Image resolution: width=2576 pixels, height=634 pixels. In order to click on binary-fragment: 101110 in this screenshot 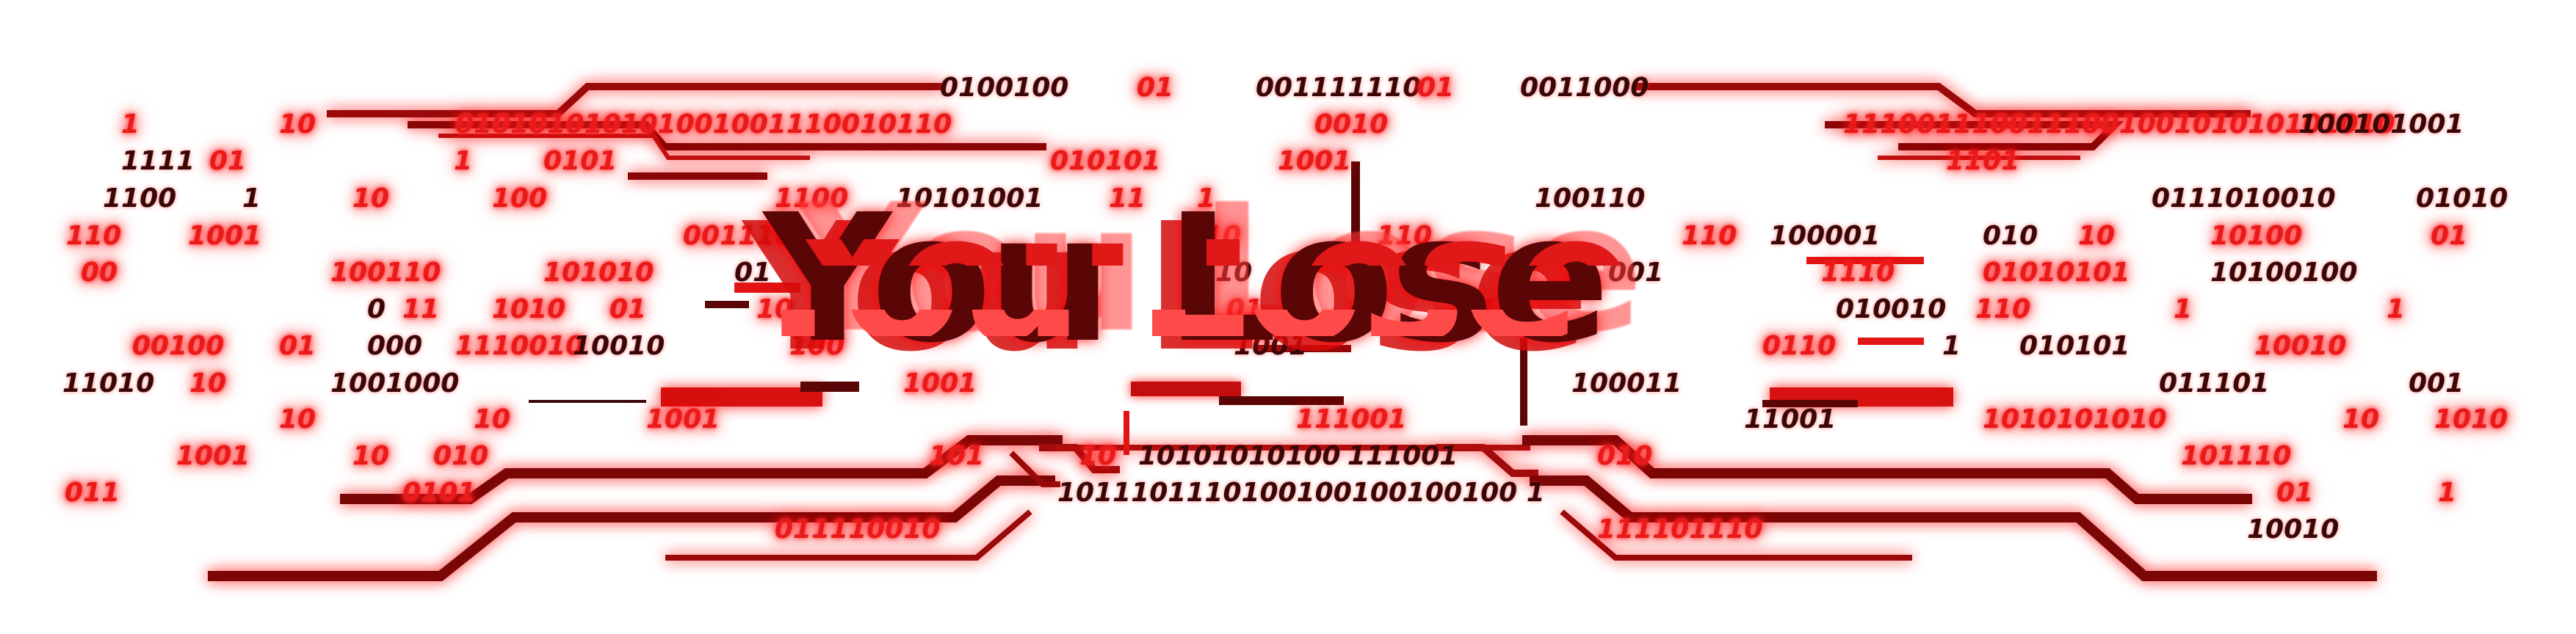, I will do `click(2236, 456)`.